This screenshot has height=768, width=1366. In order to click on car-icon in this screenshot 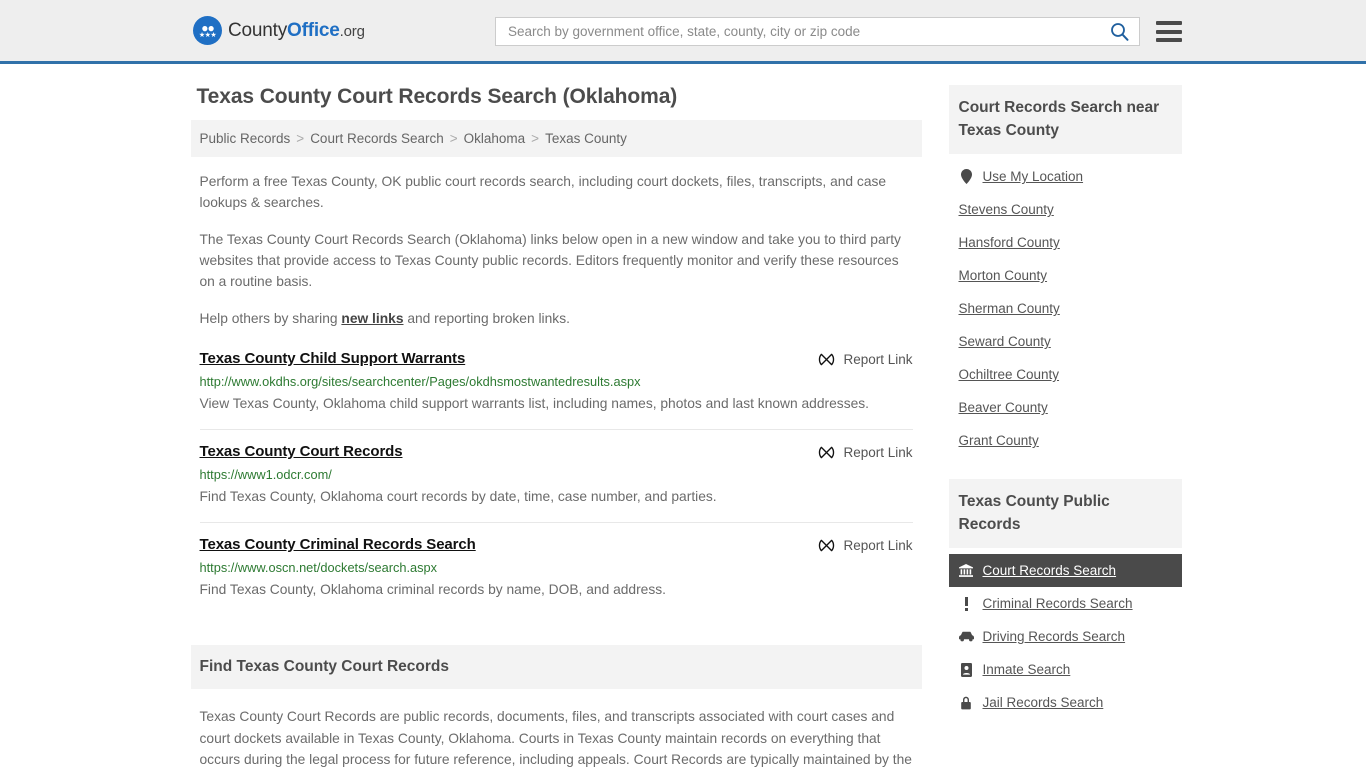, I will do `click(966, 636)`.